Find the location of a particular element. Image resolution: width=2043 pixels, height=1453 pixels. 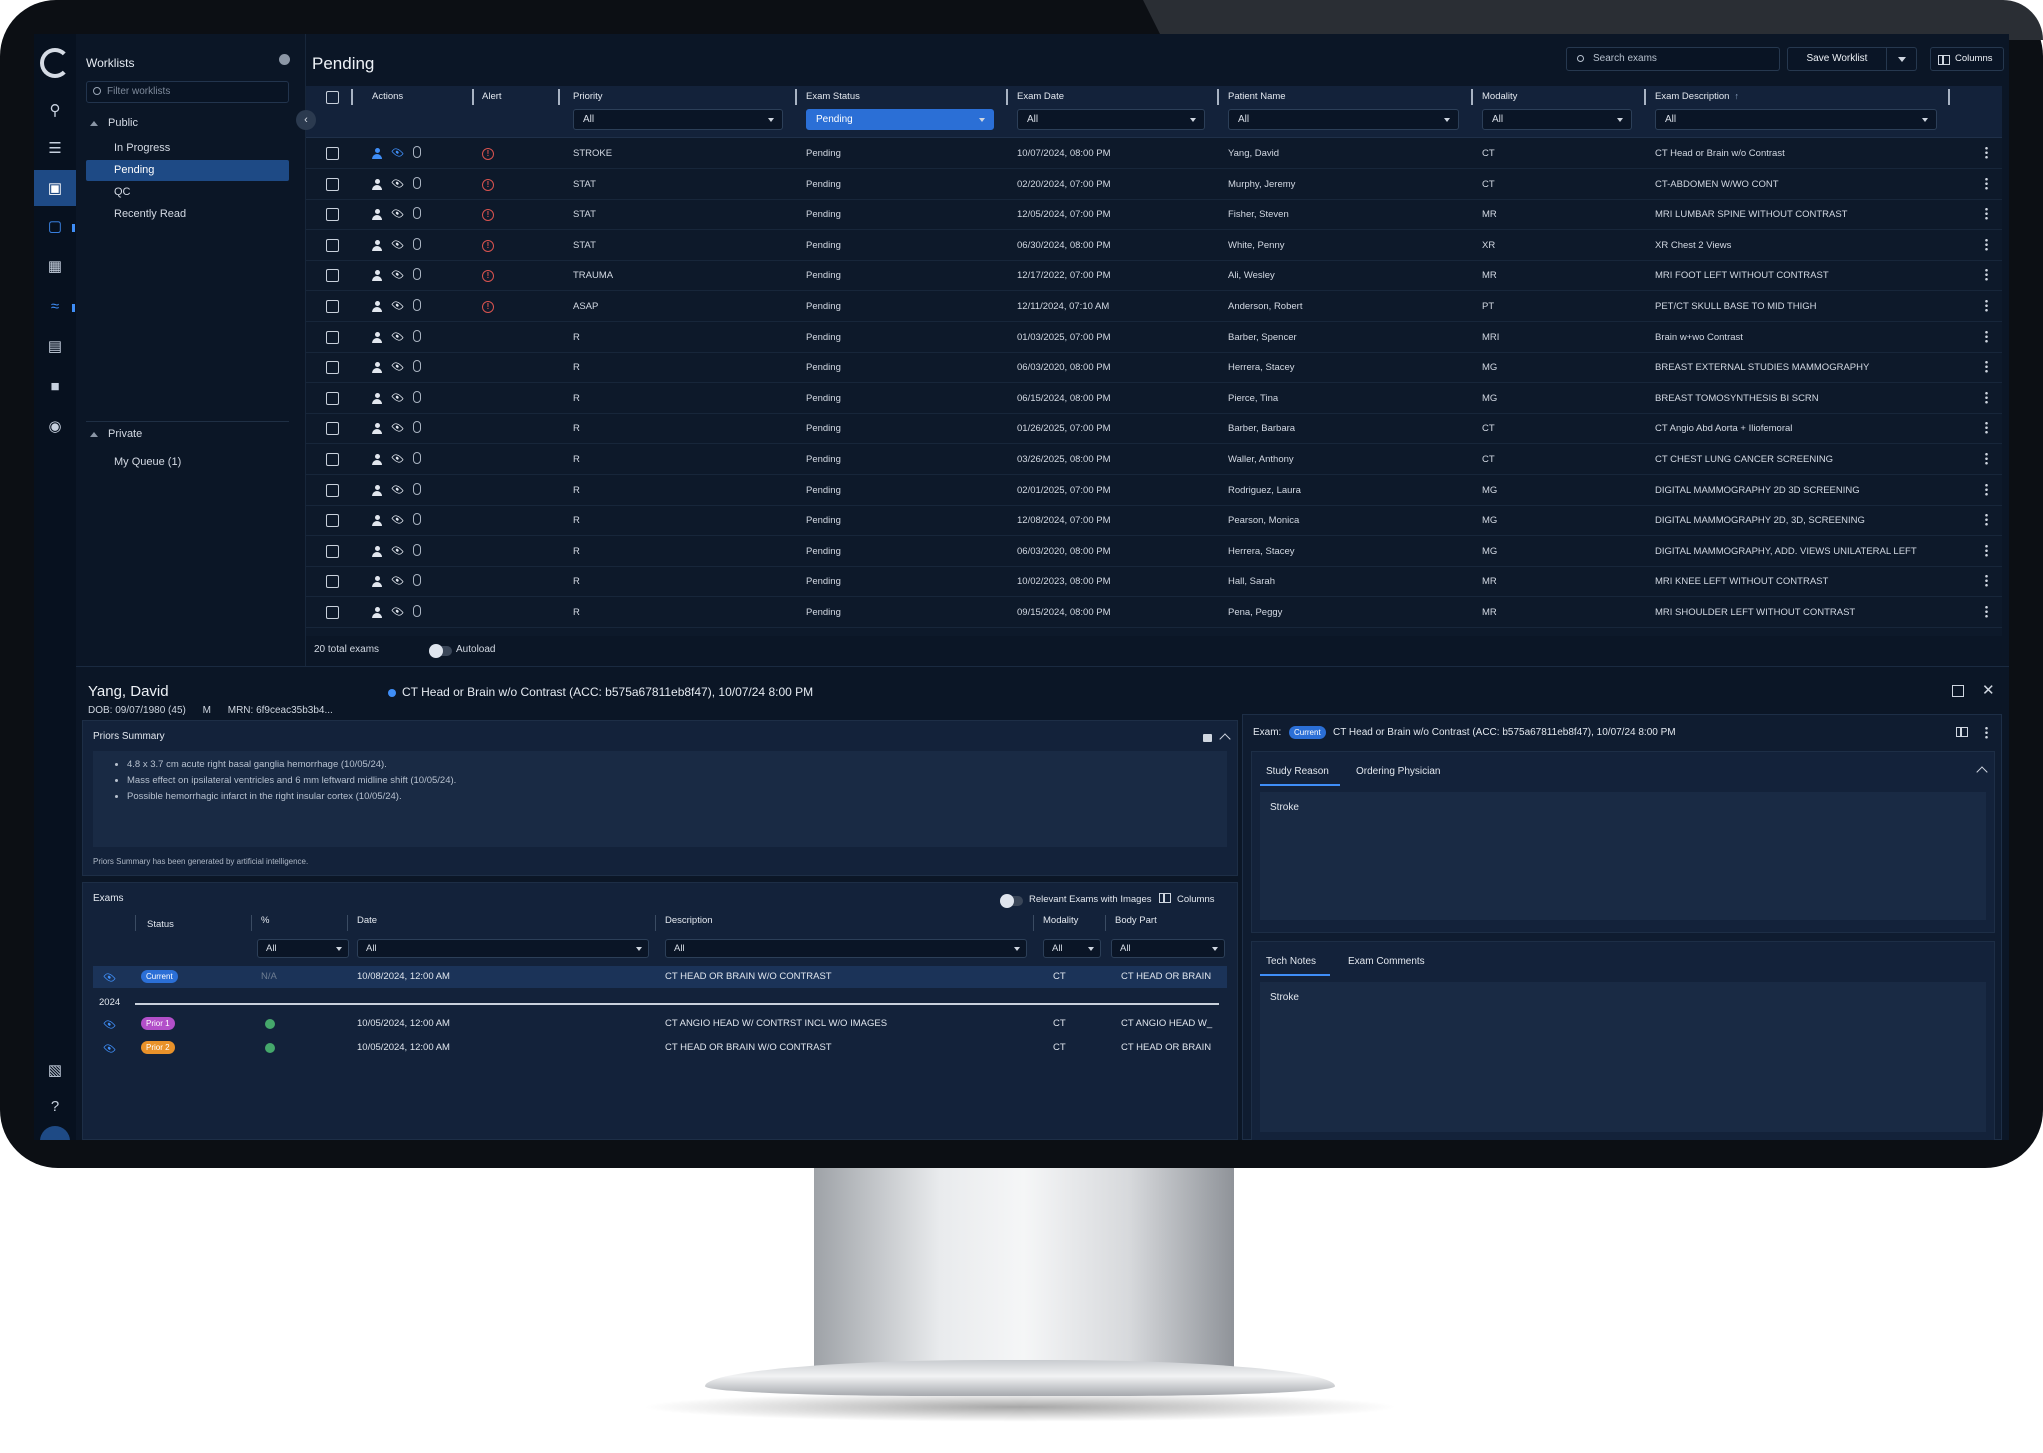

sidebar-item-recently-read: Recently Read is located at coordinates (187, 214).